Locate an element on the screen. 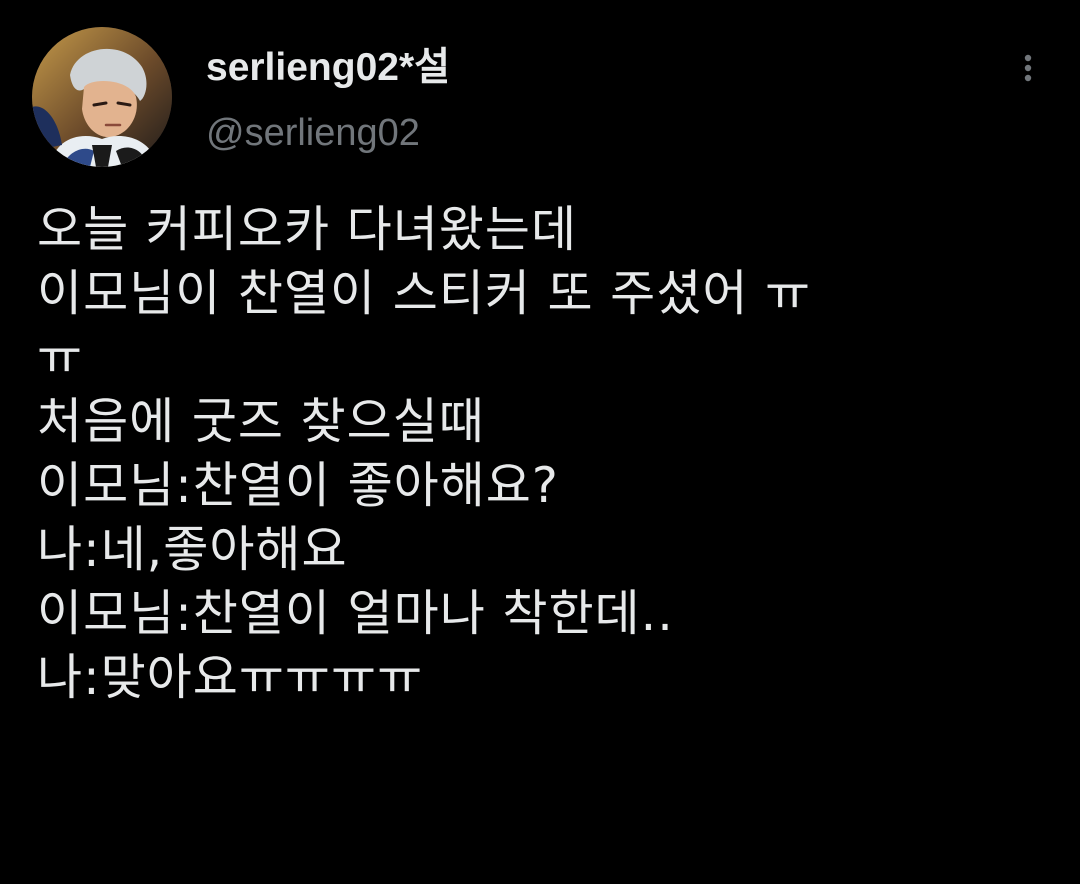  tweet-text-line: 이모님이 찬열이 스티커 또 주셨어 ㅠ is located at coordinates (424, 293).